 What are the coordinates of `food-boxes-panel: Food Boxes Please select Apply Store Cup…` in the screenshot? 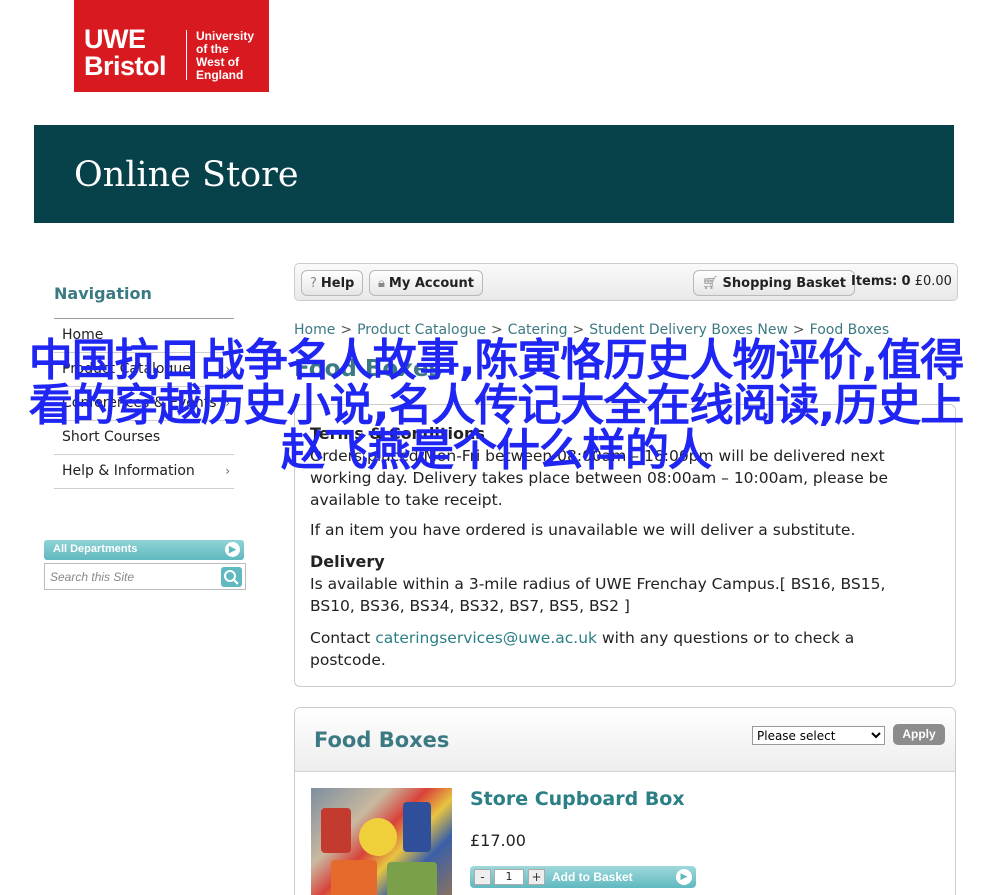 It's located at (625, 801).